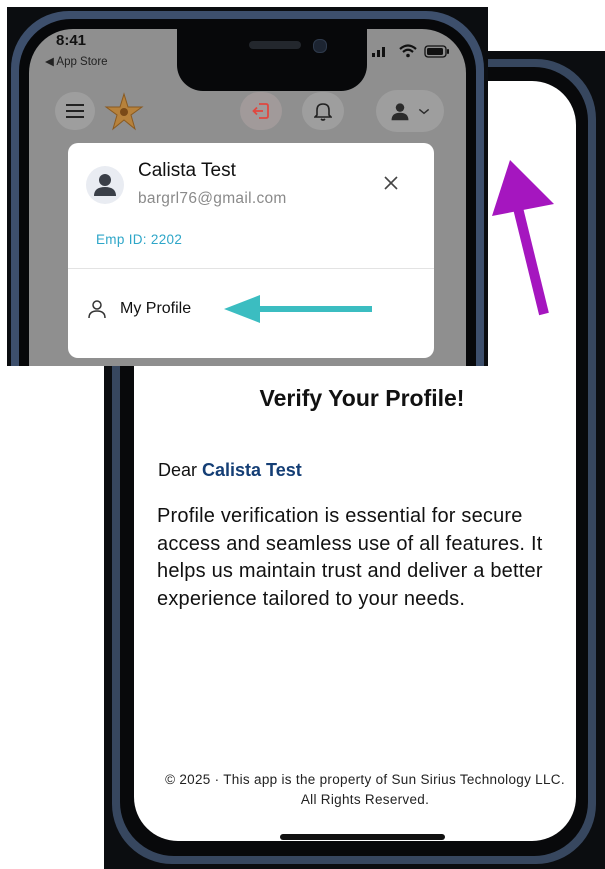 The image size is (605, 869). I want to click on avatar, so click(105, 185).